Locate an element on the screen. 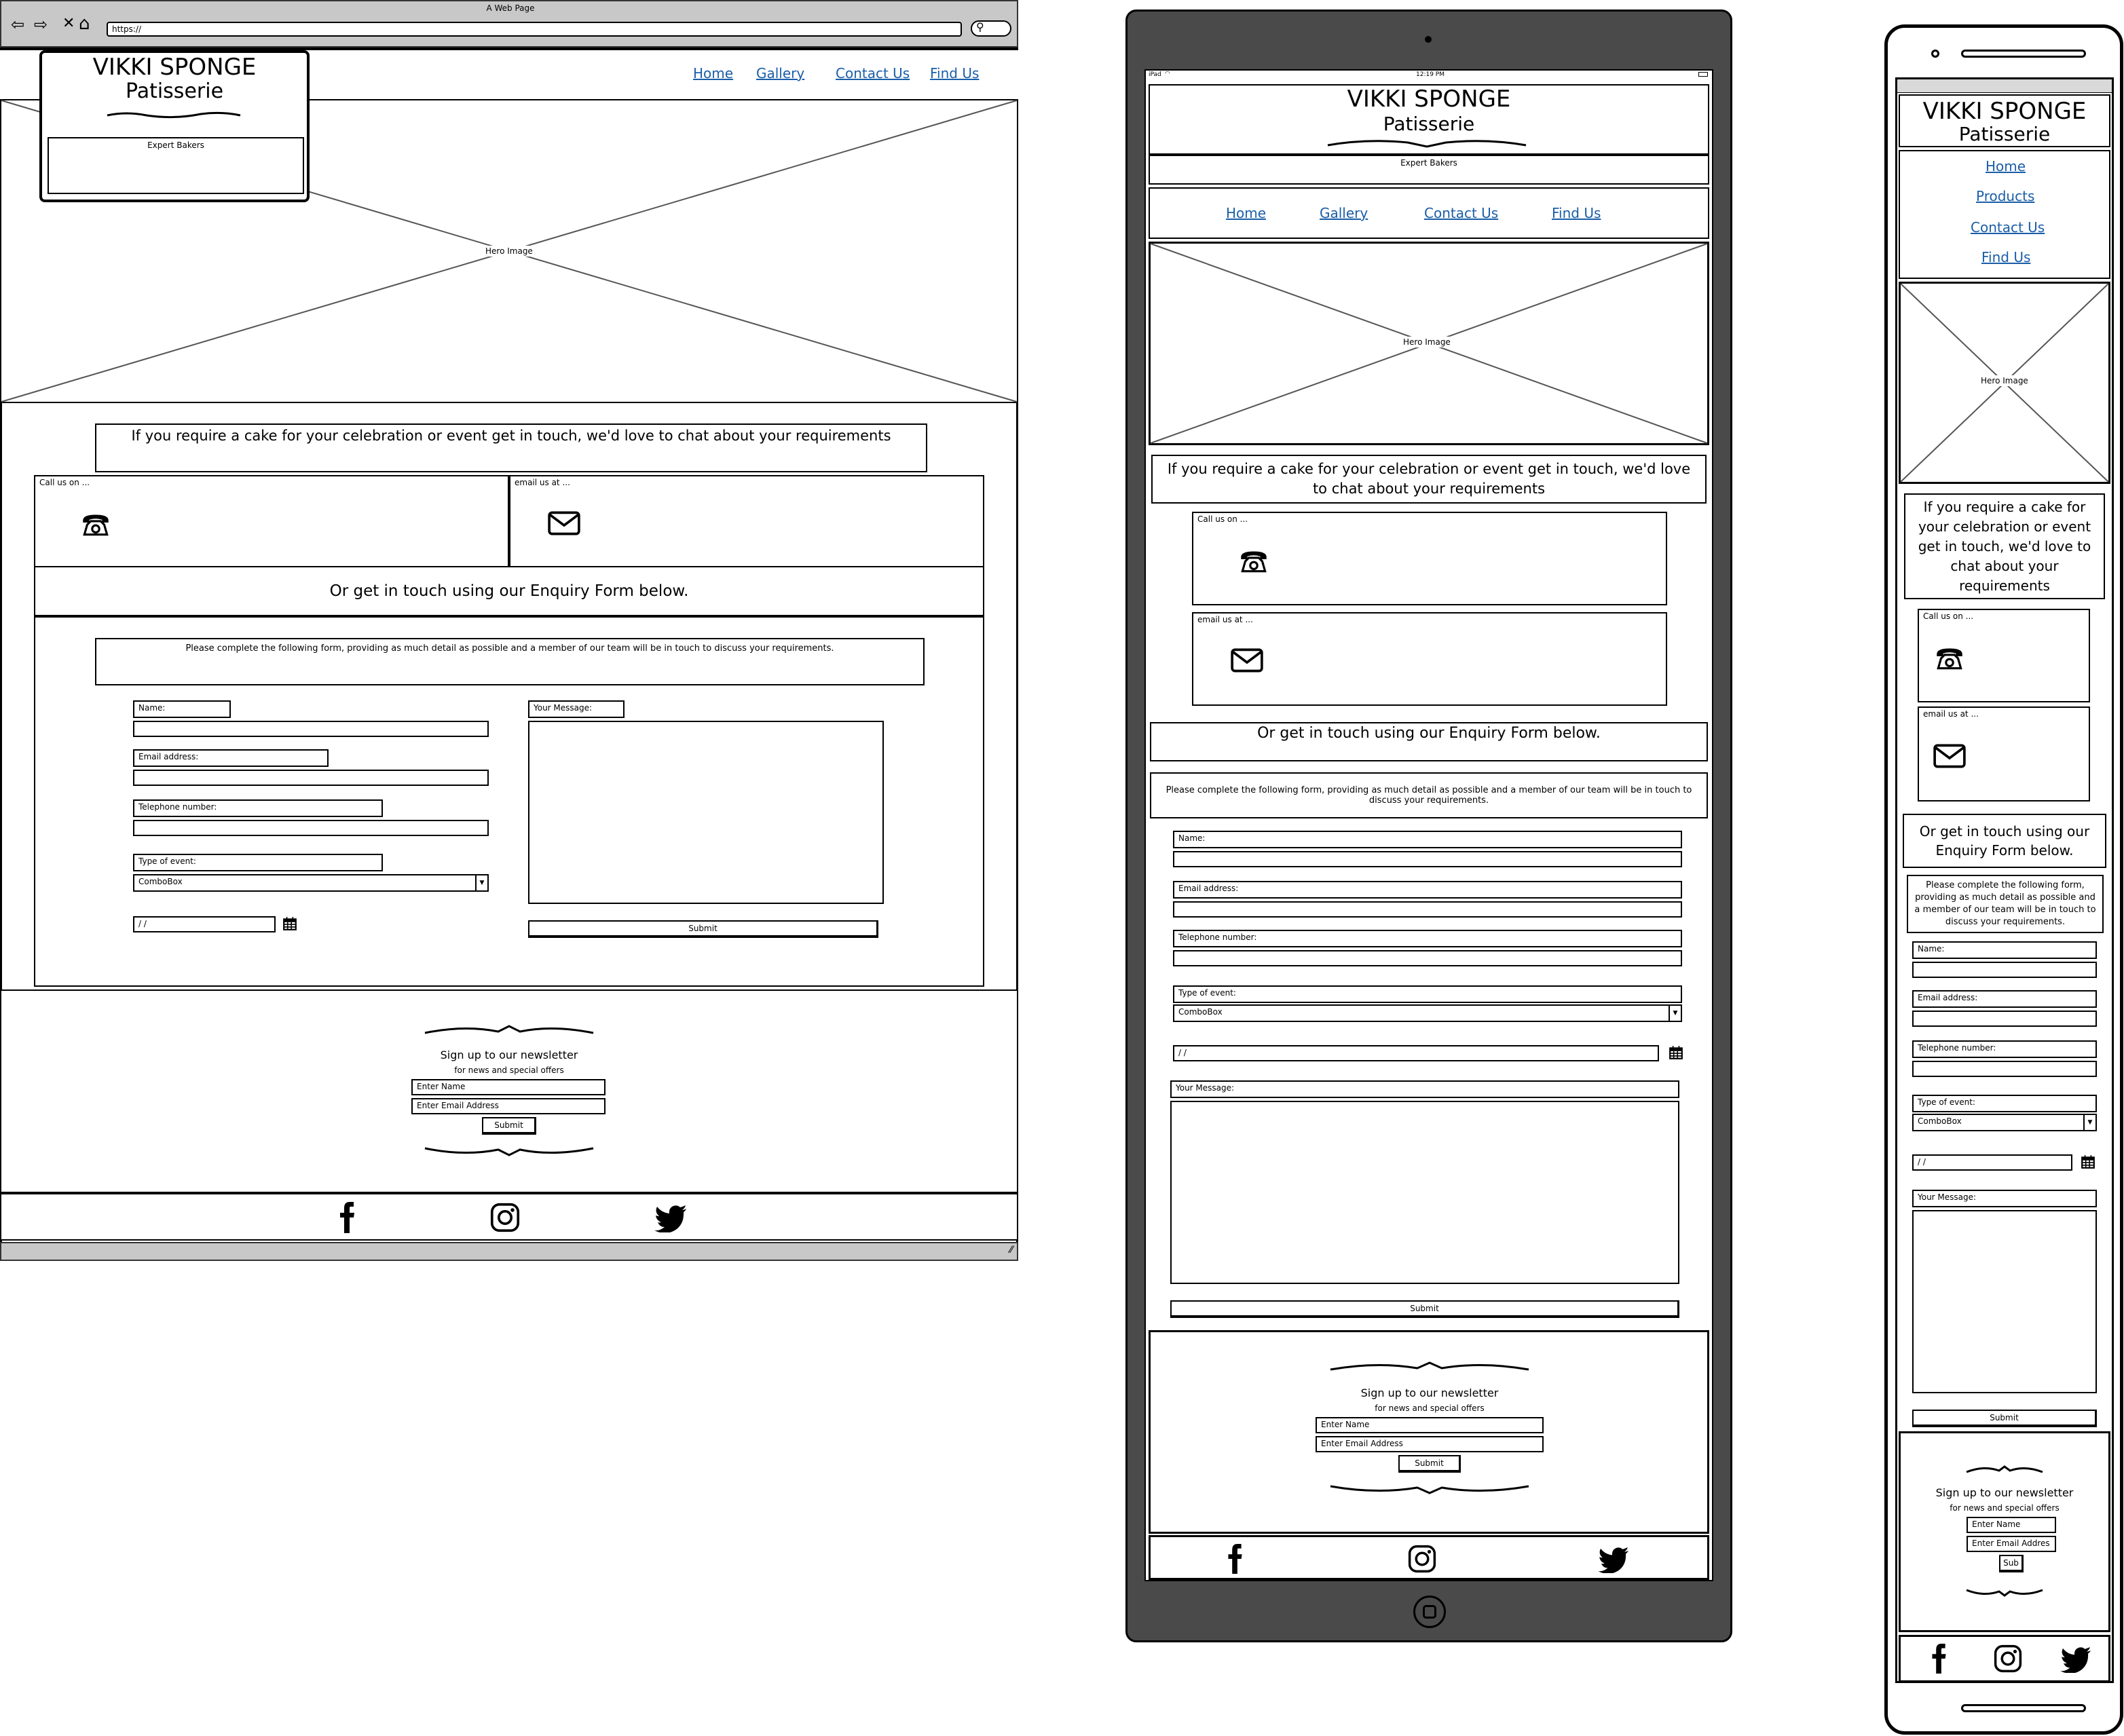  tablet-nav-home: Home is located at coordinates (1246, 213).